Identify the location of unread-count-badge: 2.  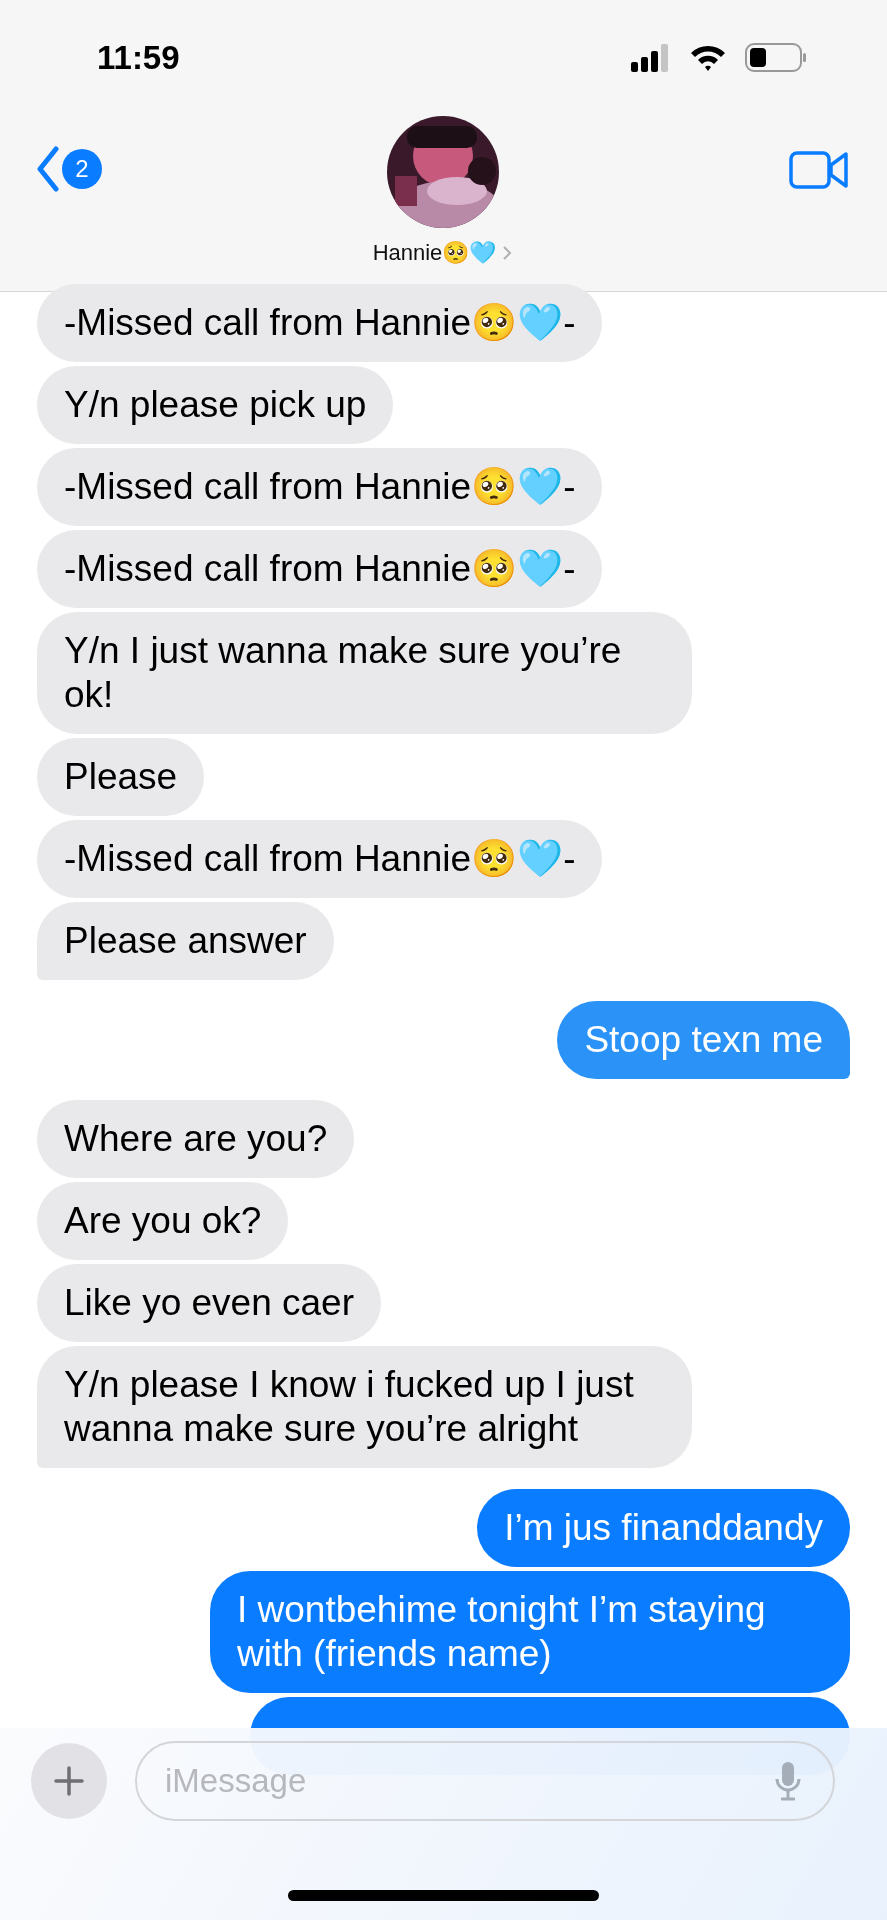
(82, 169).